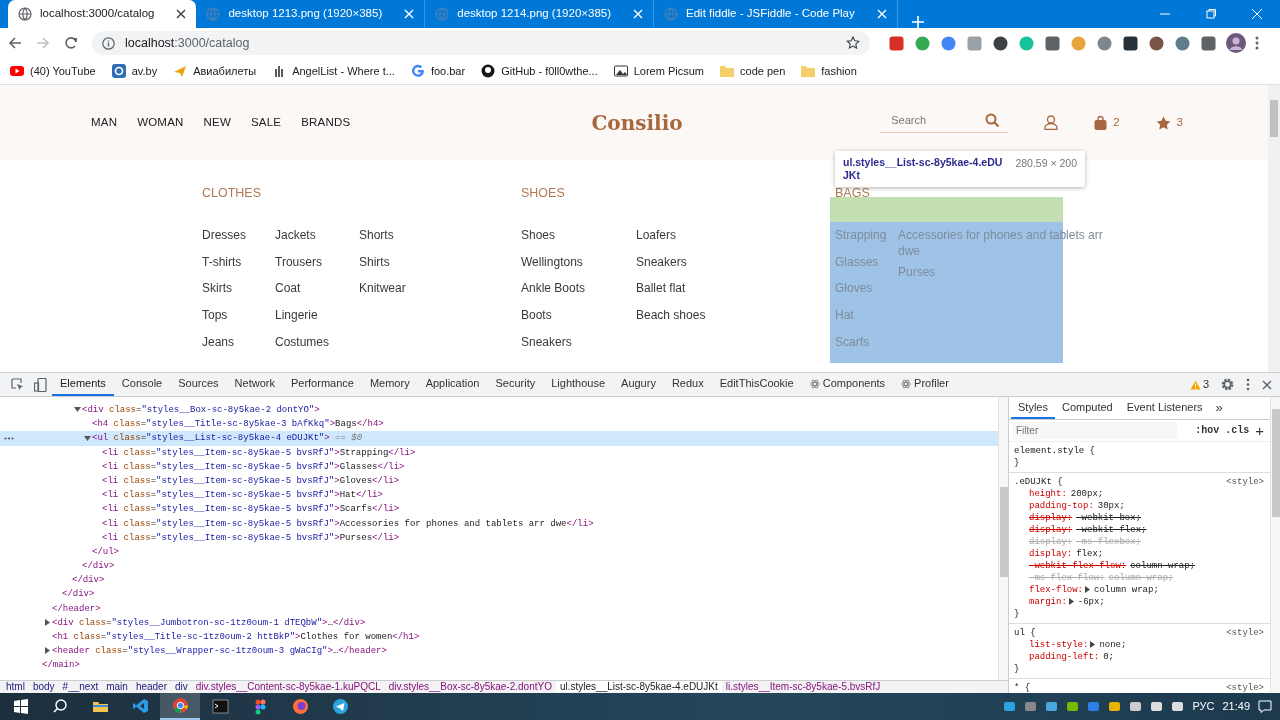 The height and width of the screenshot is (720, 1280). What do you see at coordinates (578, 289) in the screenshot?
I see `menu-link: Ankle Boots` at bounding box center [578, 289].